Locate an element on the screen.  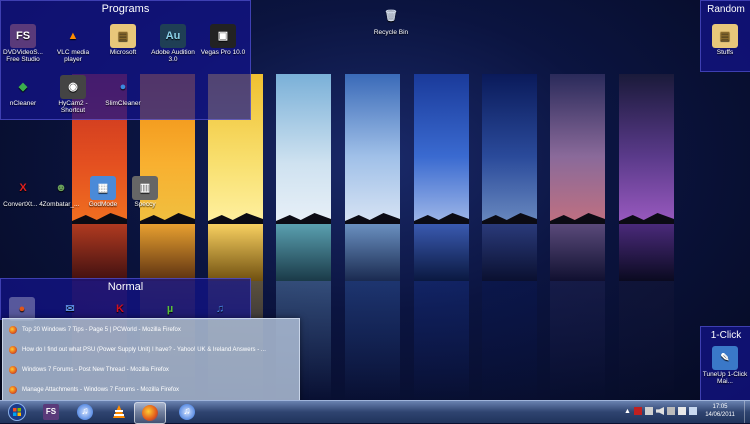
desktop-icon-label: Recycle Bin is located at coordinates (391, 32).